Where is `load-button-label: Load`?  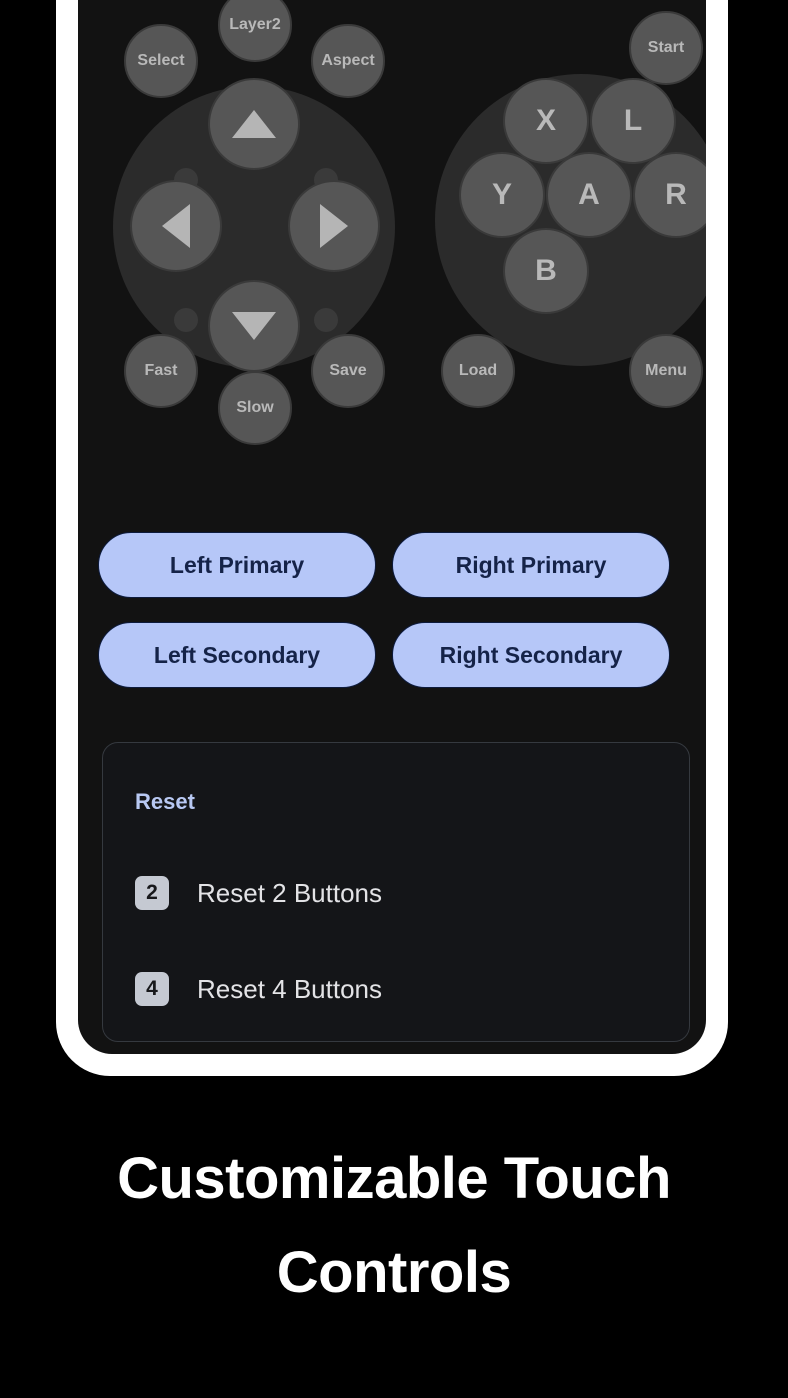 load-button-label: Load is located at coordinates (478, 370).